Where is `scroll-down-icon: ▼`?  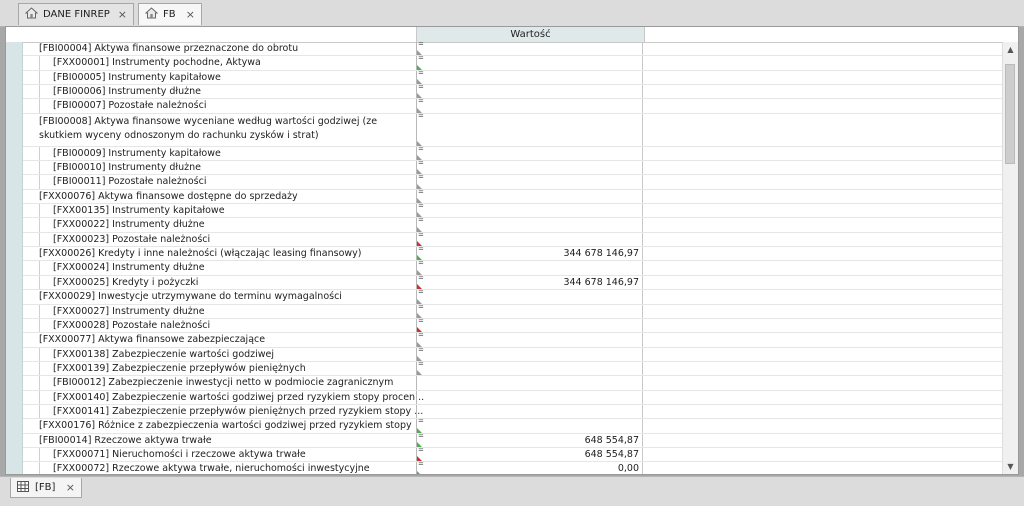
scroll-down-icon: ▼ is located at coordinates (1010, 466).